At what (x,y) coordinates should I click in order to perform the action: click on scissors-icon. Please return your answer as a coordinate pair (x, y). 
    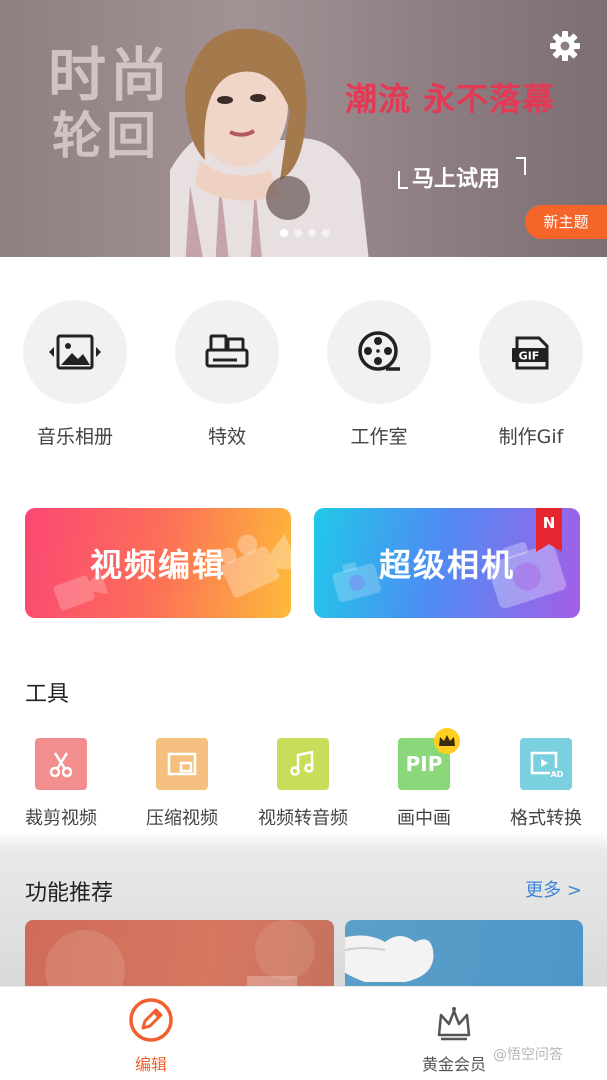
    Looking at the image, I should click on (61, 764).